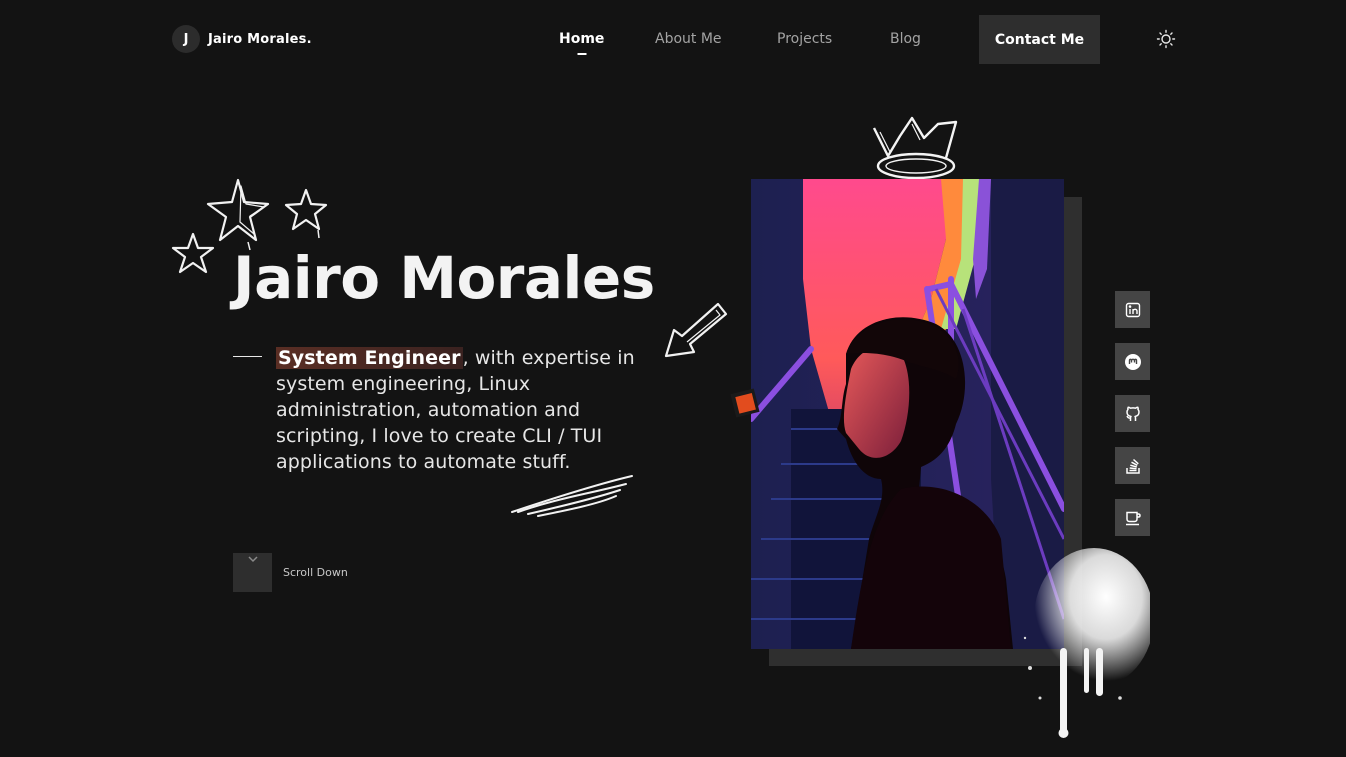 The width and height of the screenshot is (1346, 757). I want to click on linkedin-icon, so click(1132, 309).